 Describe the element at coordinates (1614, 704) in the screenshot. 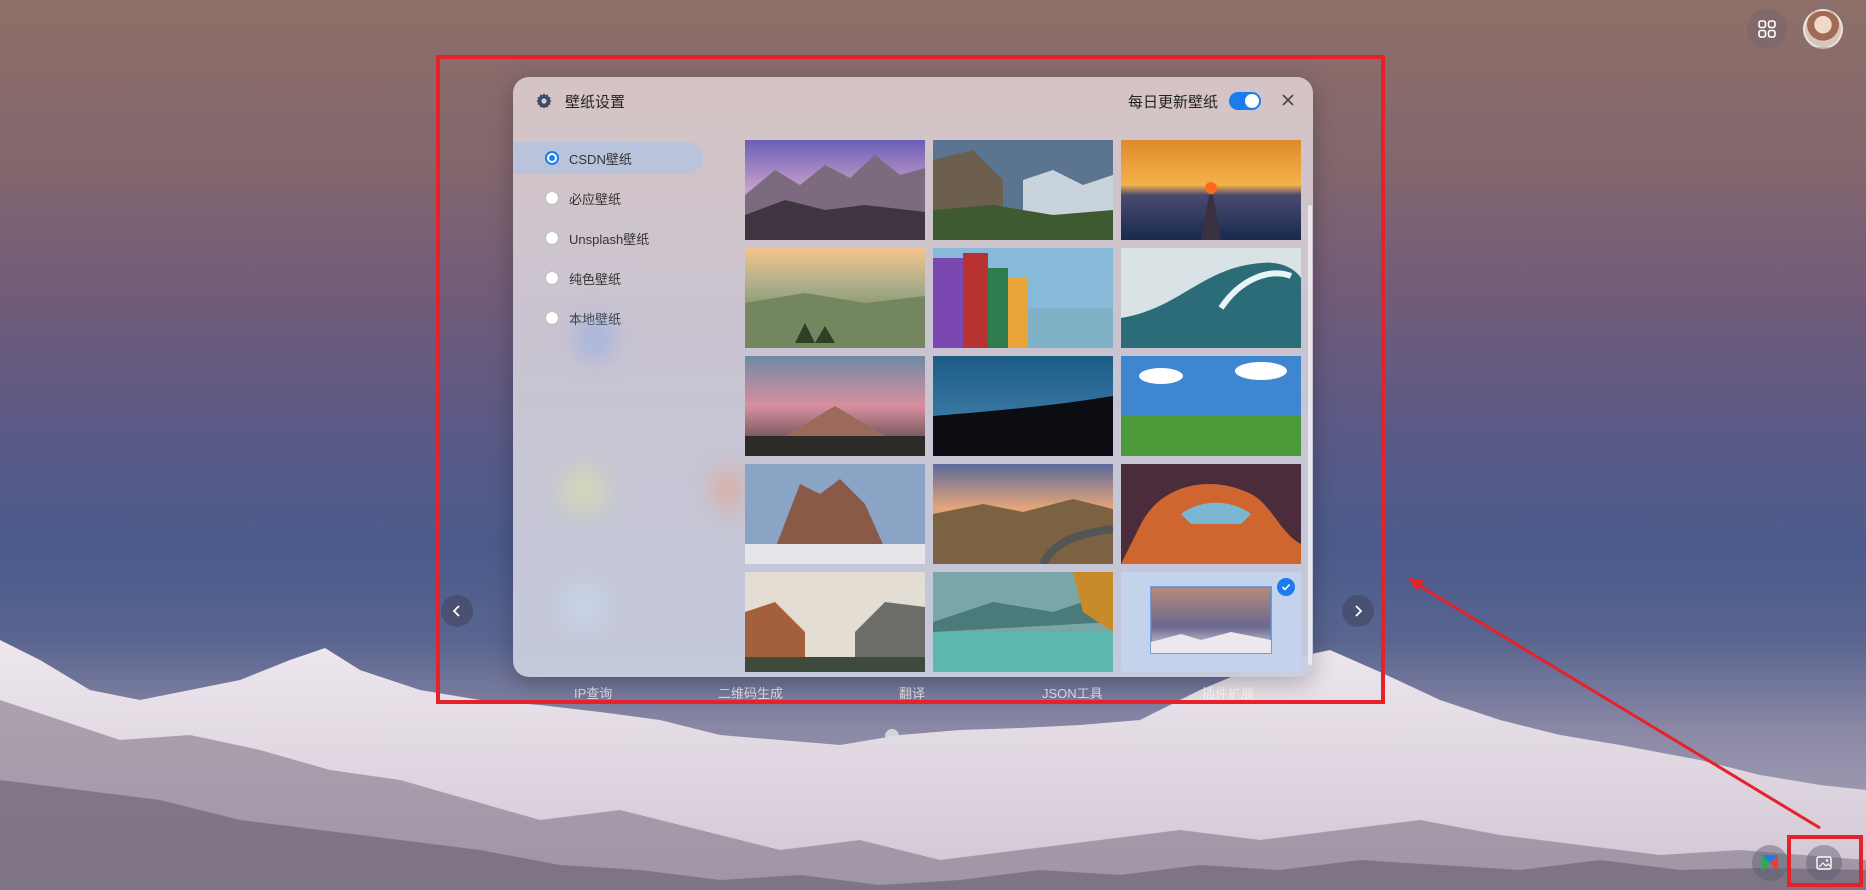

I see `annotation-arrow` at that location.